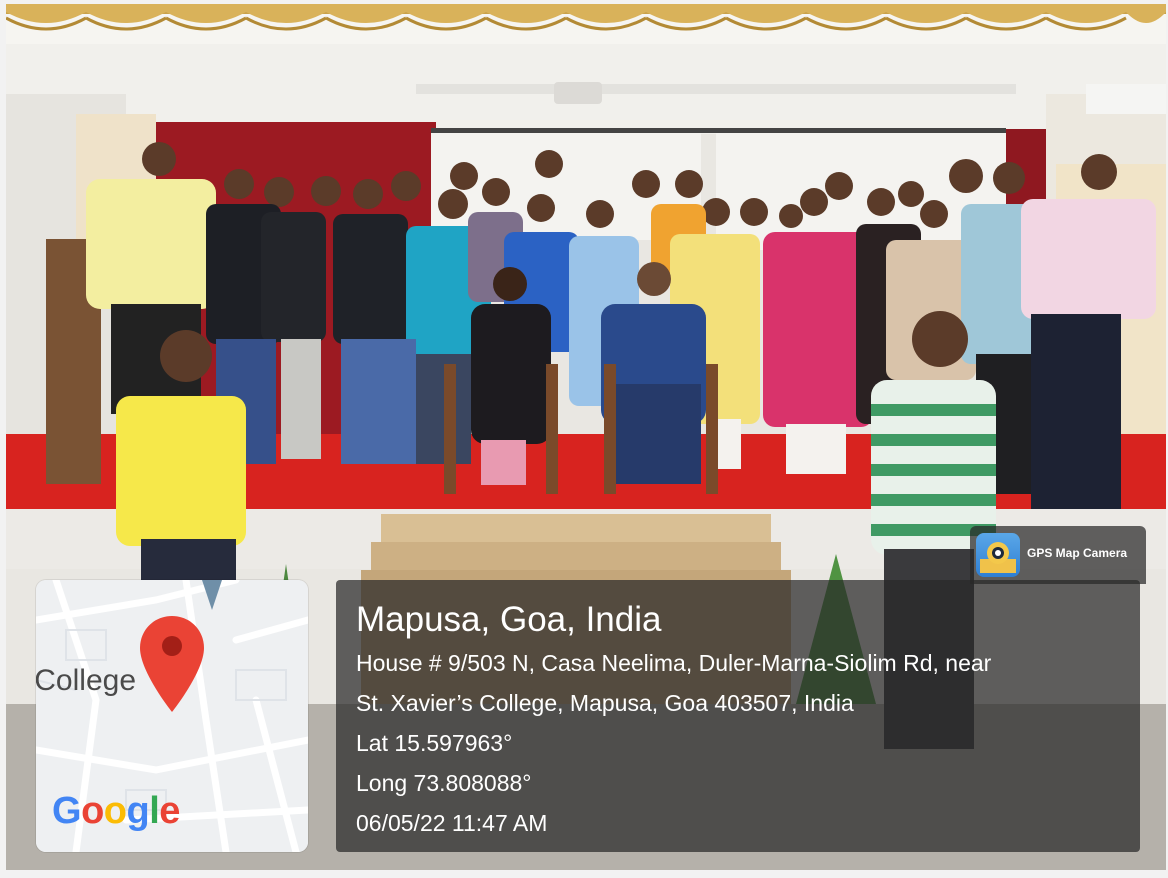  I want to click on map-thumbnail: College Google, so click(172, 716).